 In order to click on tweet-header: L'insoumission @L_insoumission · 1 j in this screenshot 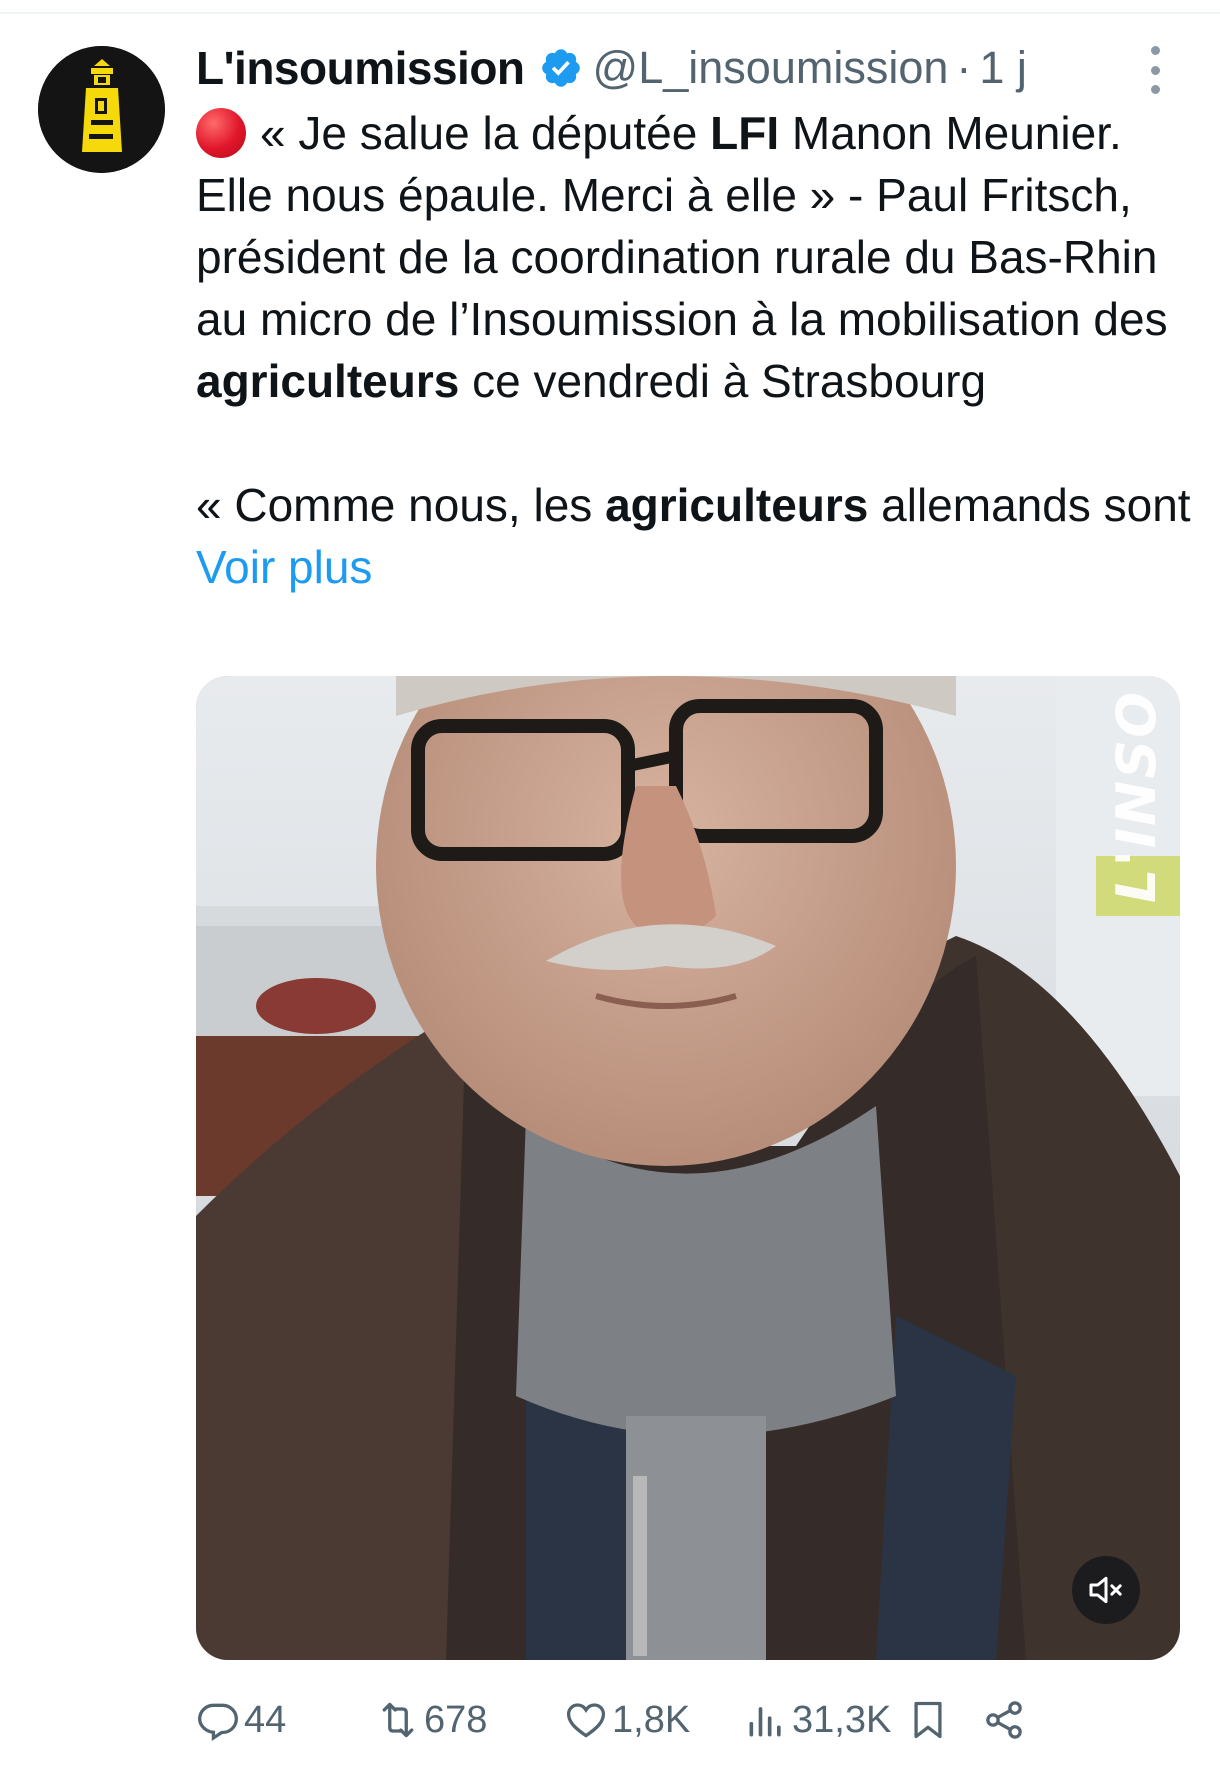, I will do `click(646, 68)`.